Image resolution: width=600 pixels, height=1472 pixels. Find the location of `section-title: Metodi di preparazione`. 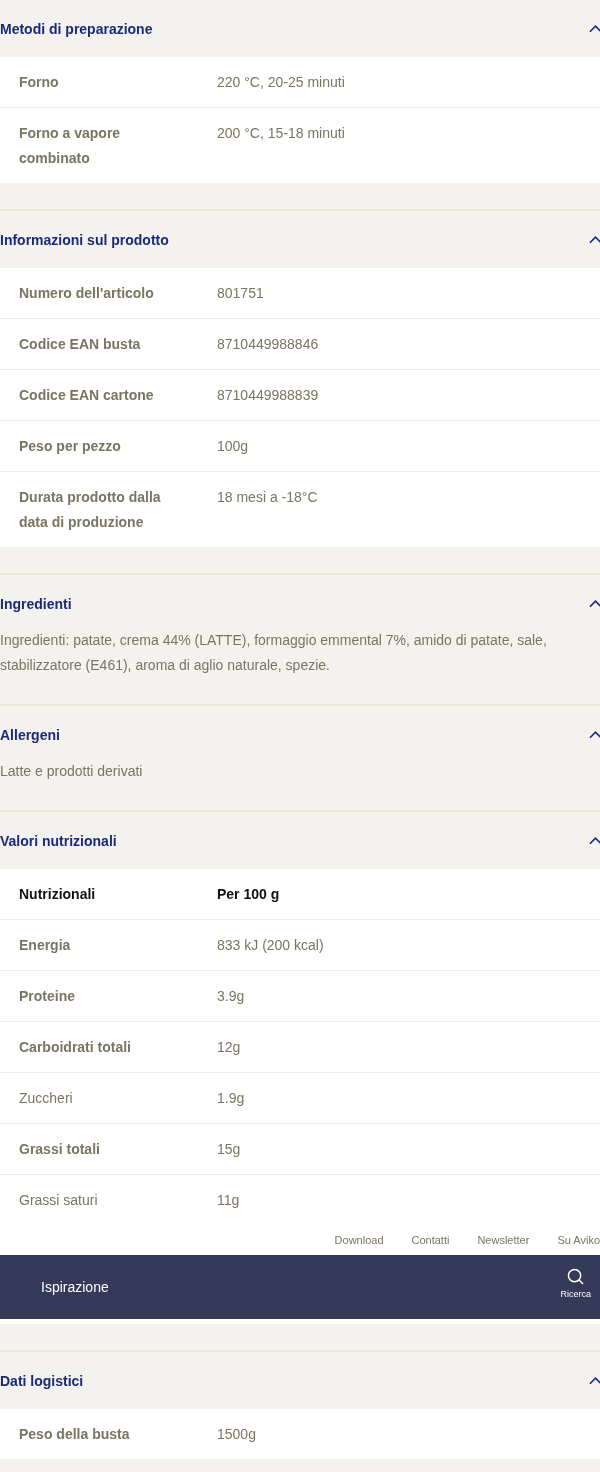

section-title: Metodi di preparazione is located at coordinates (76, 28).